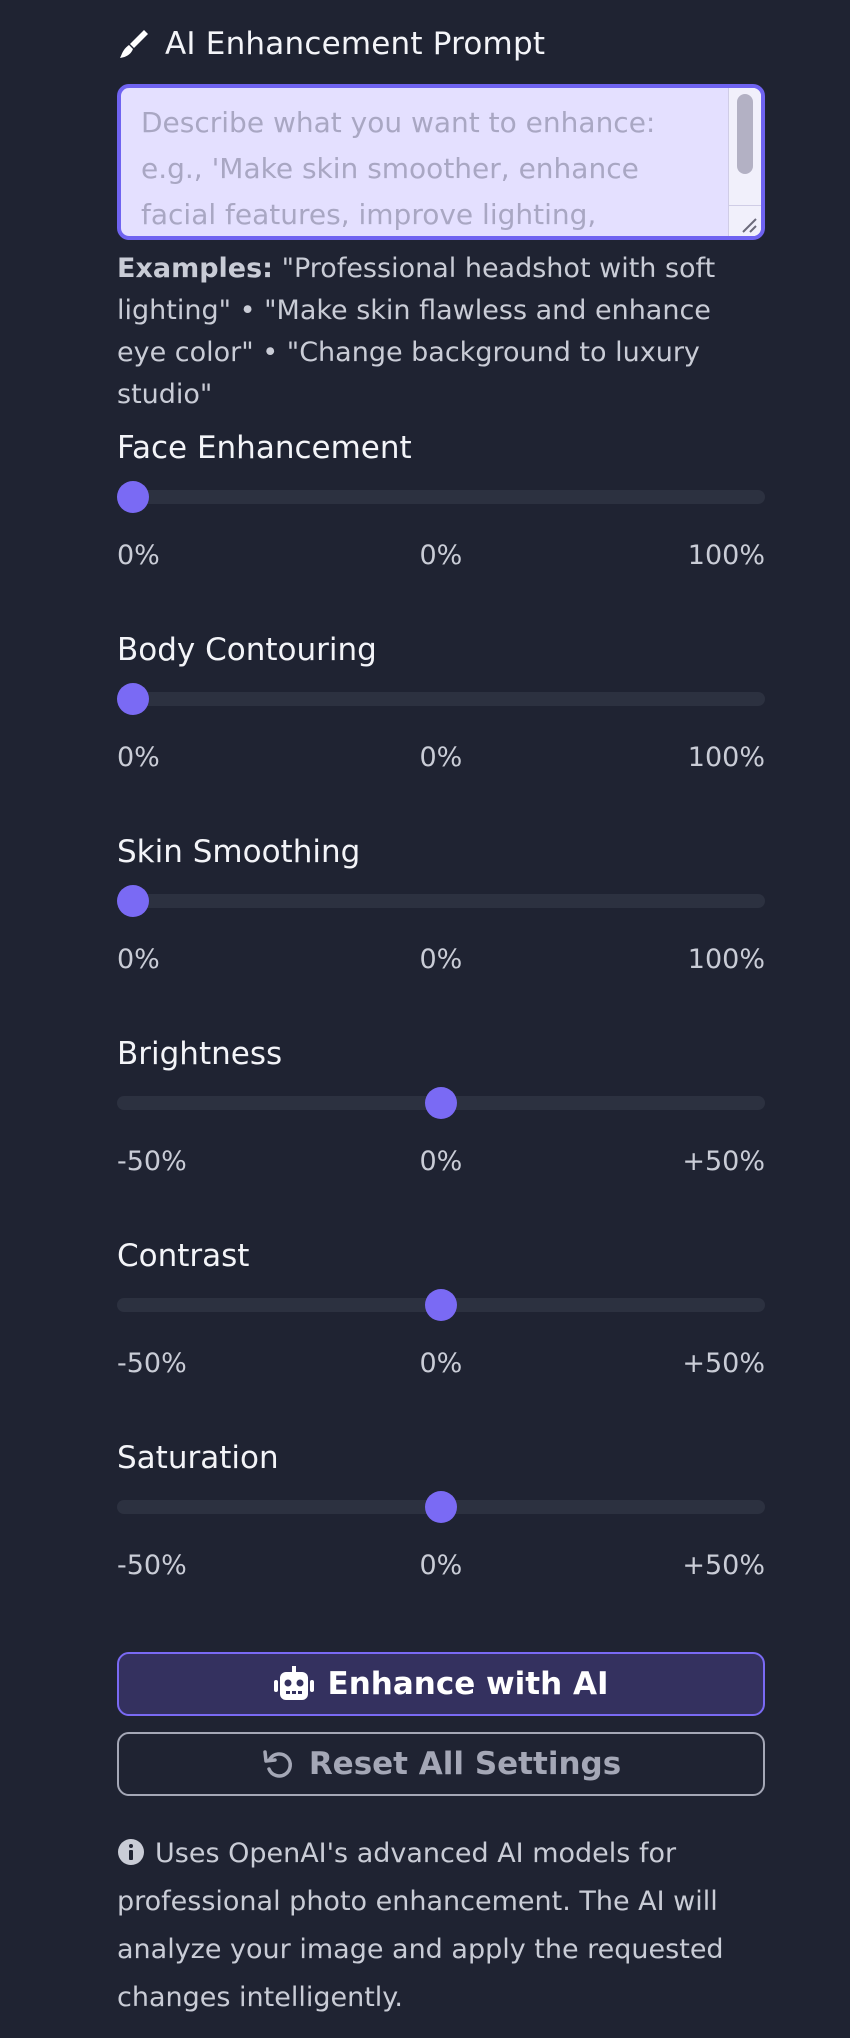  Describe the element at coordinates (277, 1764) in the screenshot. I see `undo-icon` at that location.